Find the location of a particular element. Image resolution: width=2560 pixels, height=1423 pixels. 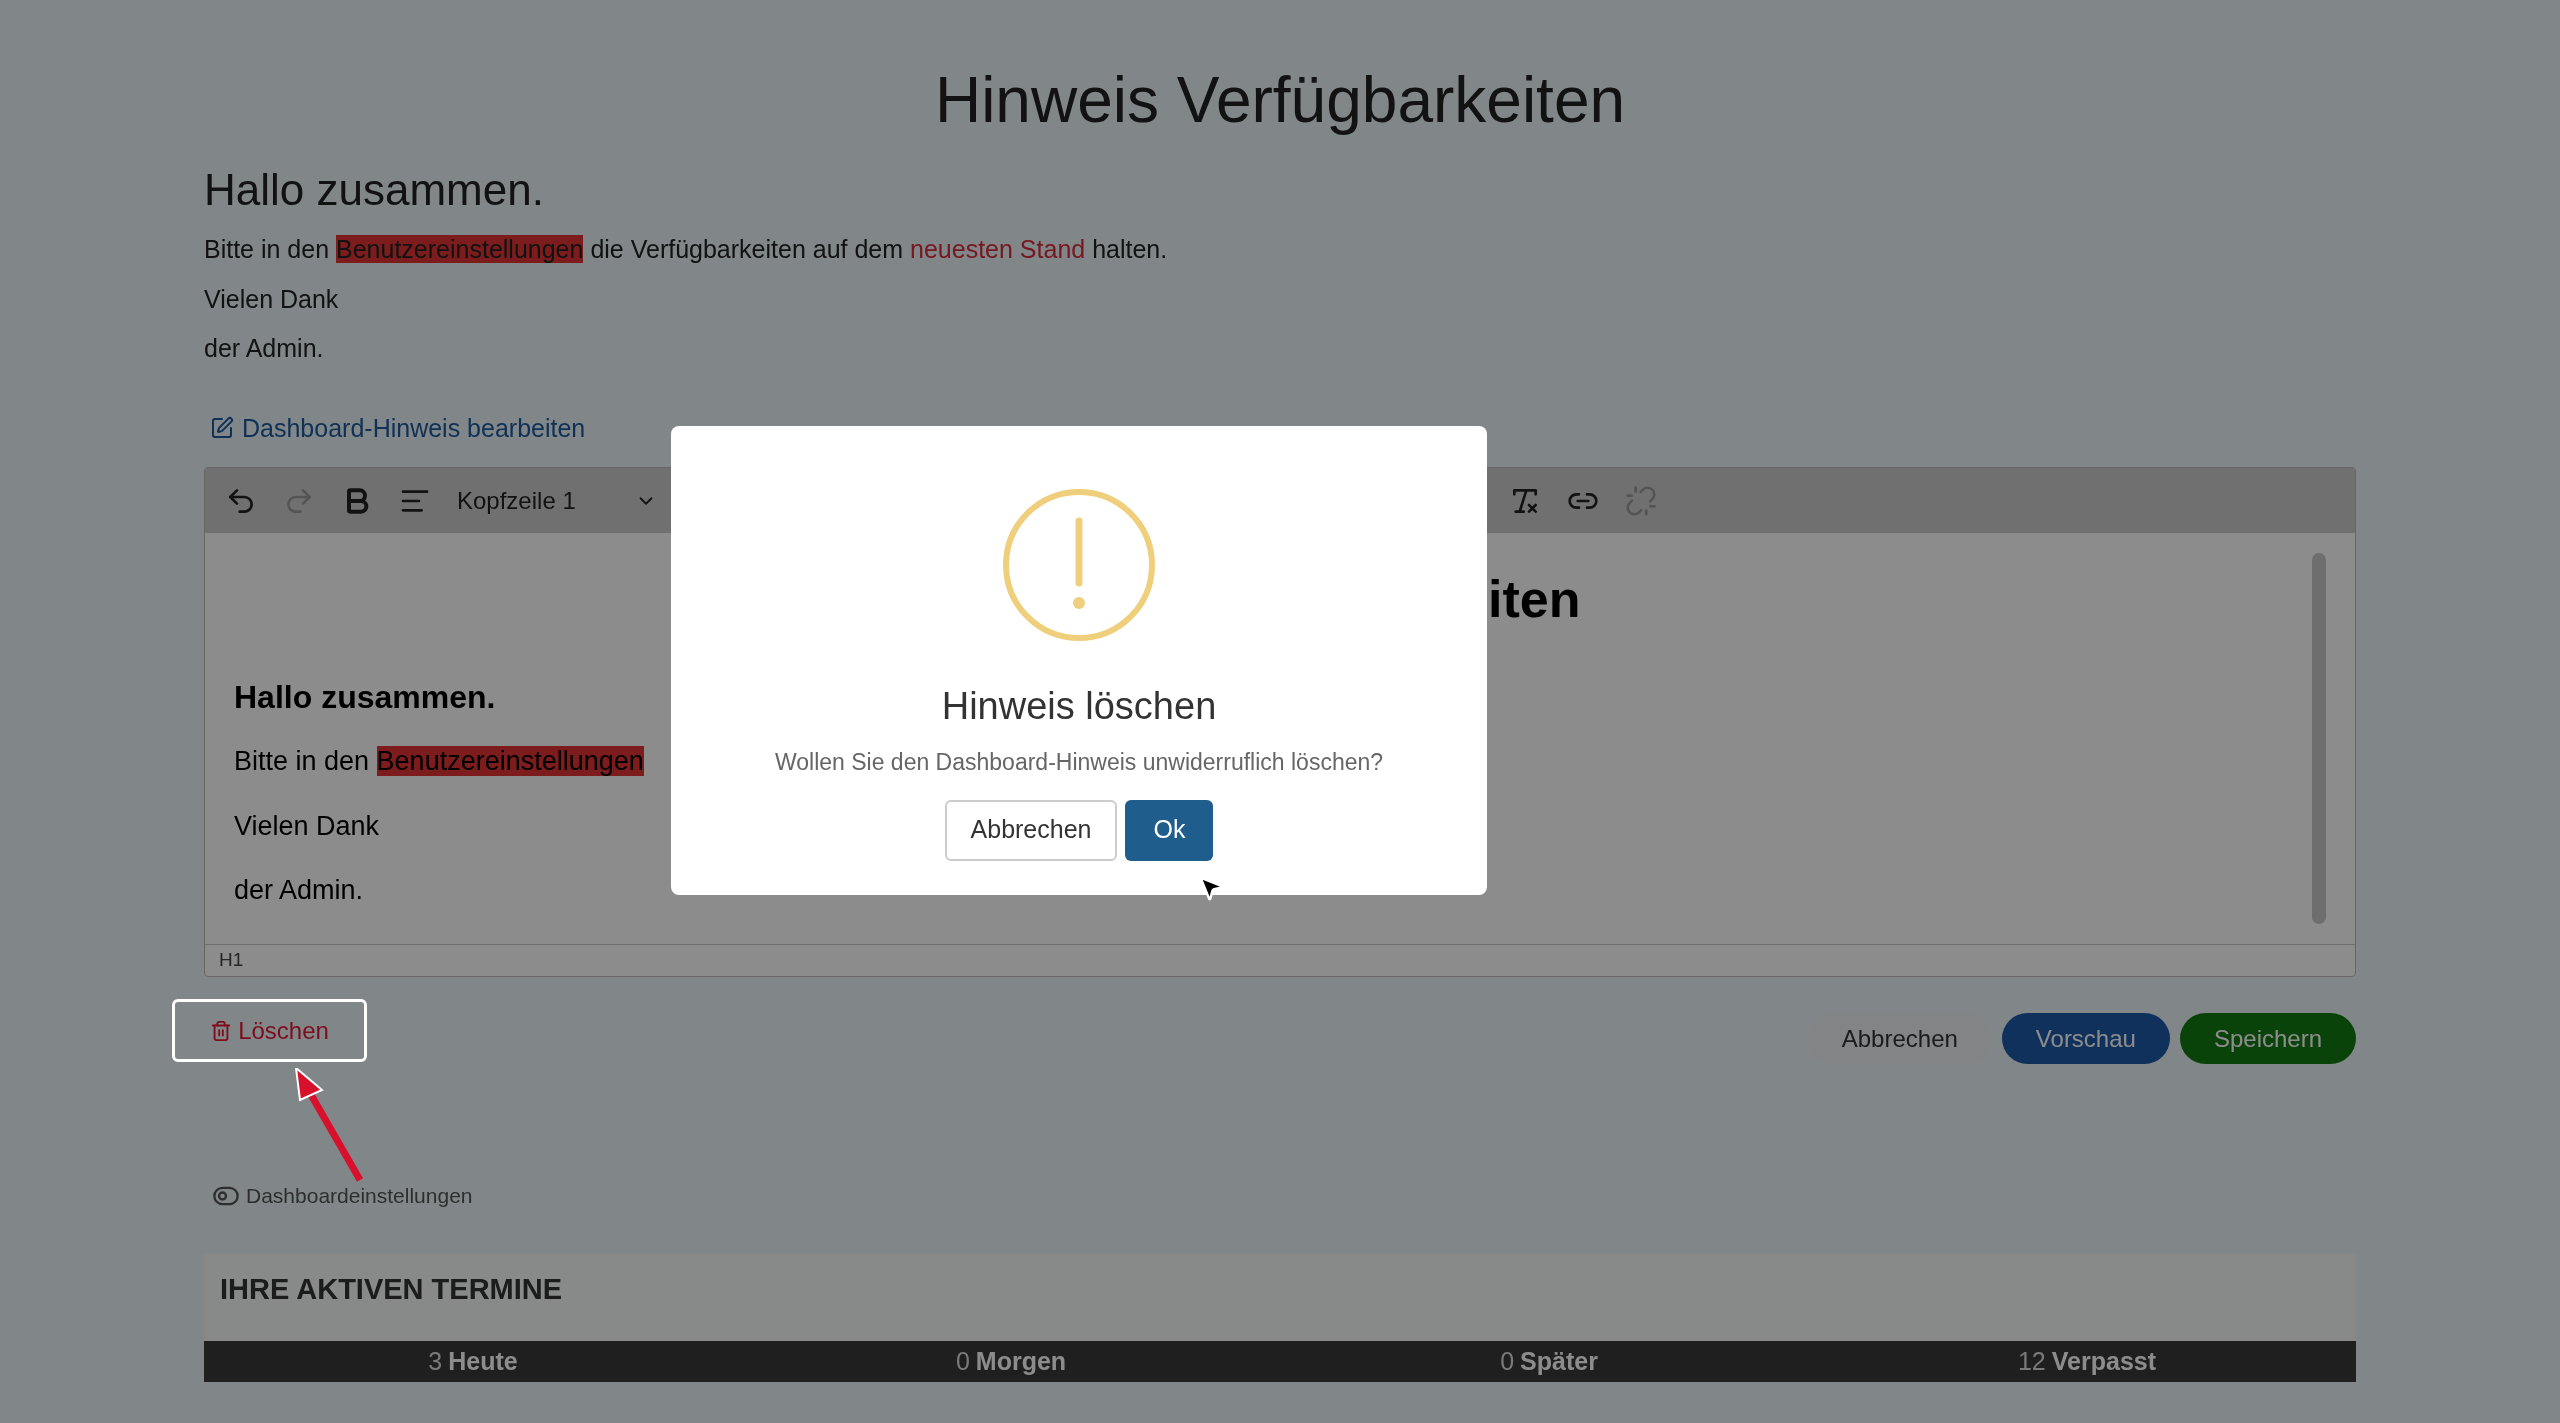

delete-button: Löschen is located at coordinates (269, 1030).